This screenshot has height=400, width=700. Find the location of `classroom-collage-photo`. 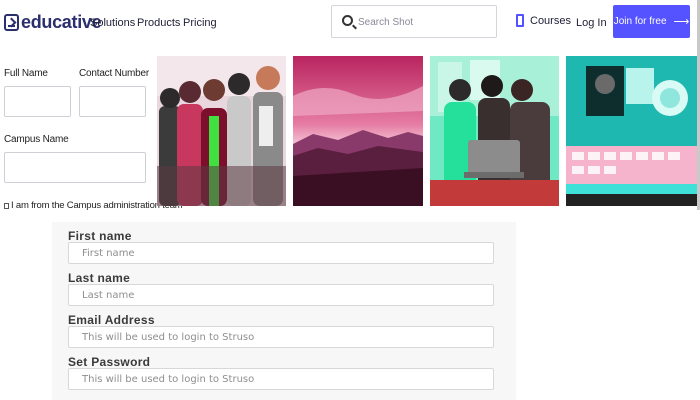

classroom-collage-photo is located at coordinates (631, 131).